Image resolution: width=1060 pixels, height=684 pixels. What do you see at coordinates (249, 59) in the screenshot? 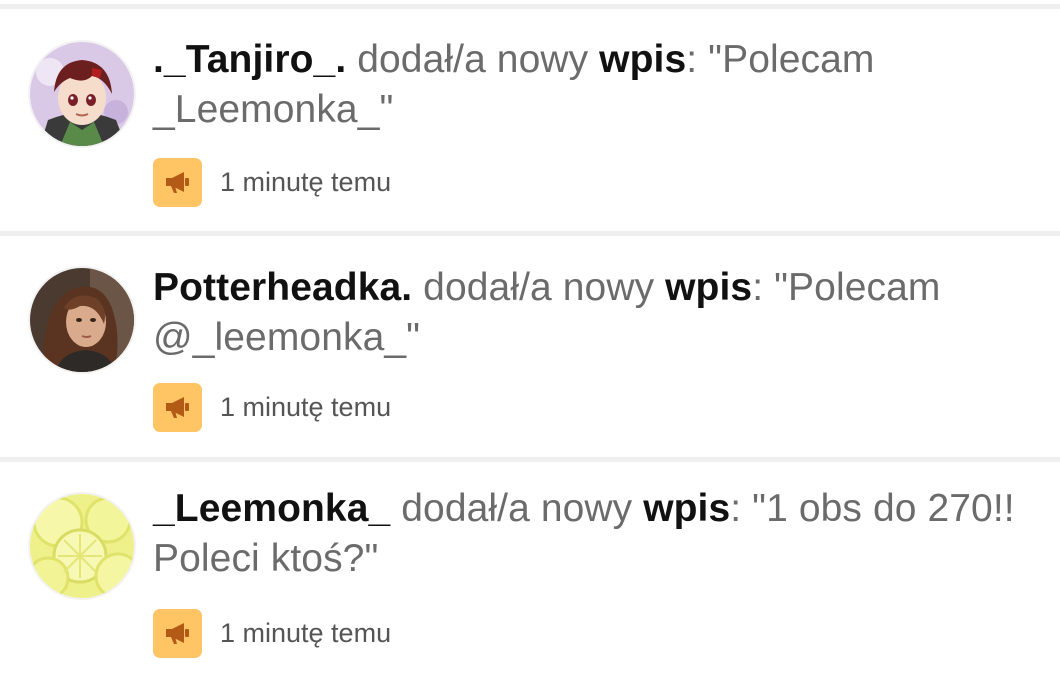
I see `username-link: ._Tanjiro_.` at bounding box center [249, 59].